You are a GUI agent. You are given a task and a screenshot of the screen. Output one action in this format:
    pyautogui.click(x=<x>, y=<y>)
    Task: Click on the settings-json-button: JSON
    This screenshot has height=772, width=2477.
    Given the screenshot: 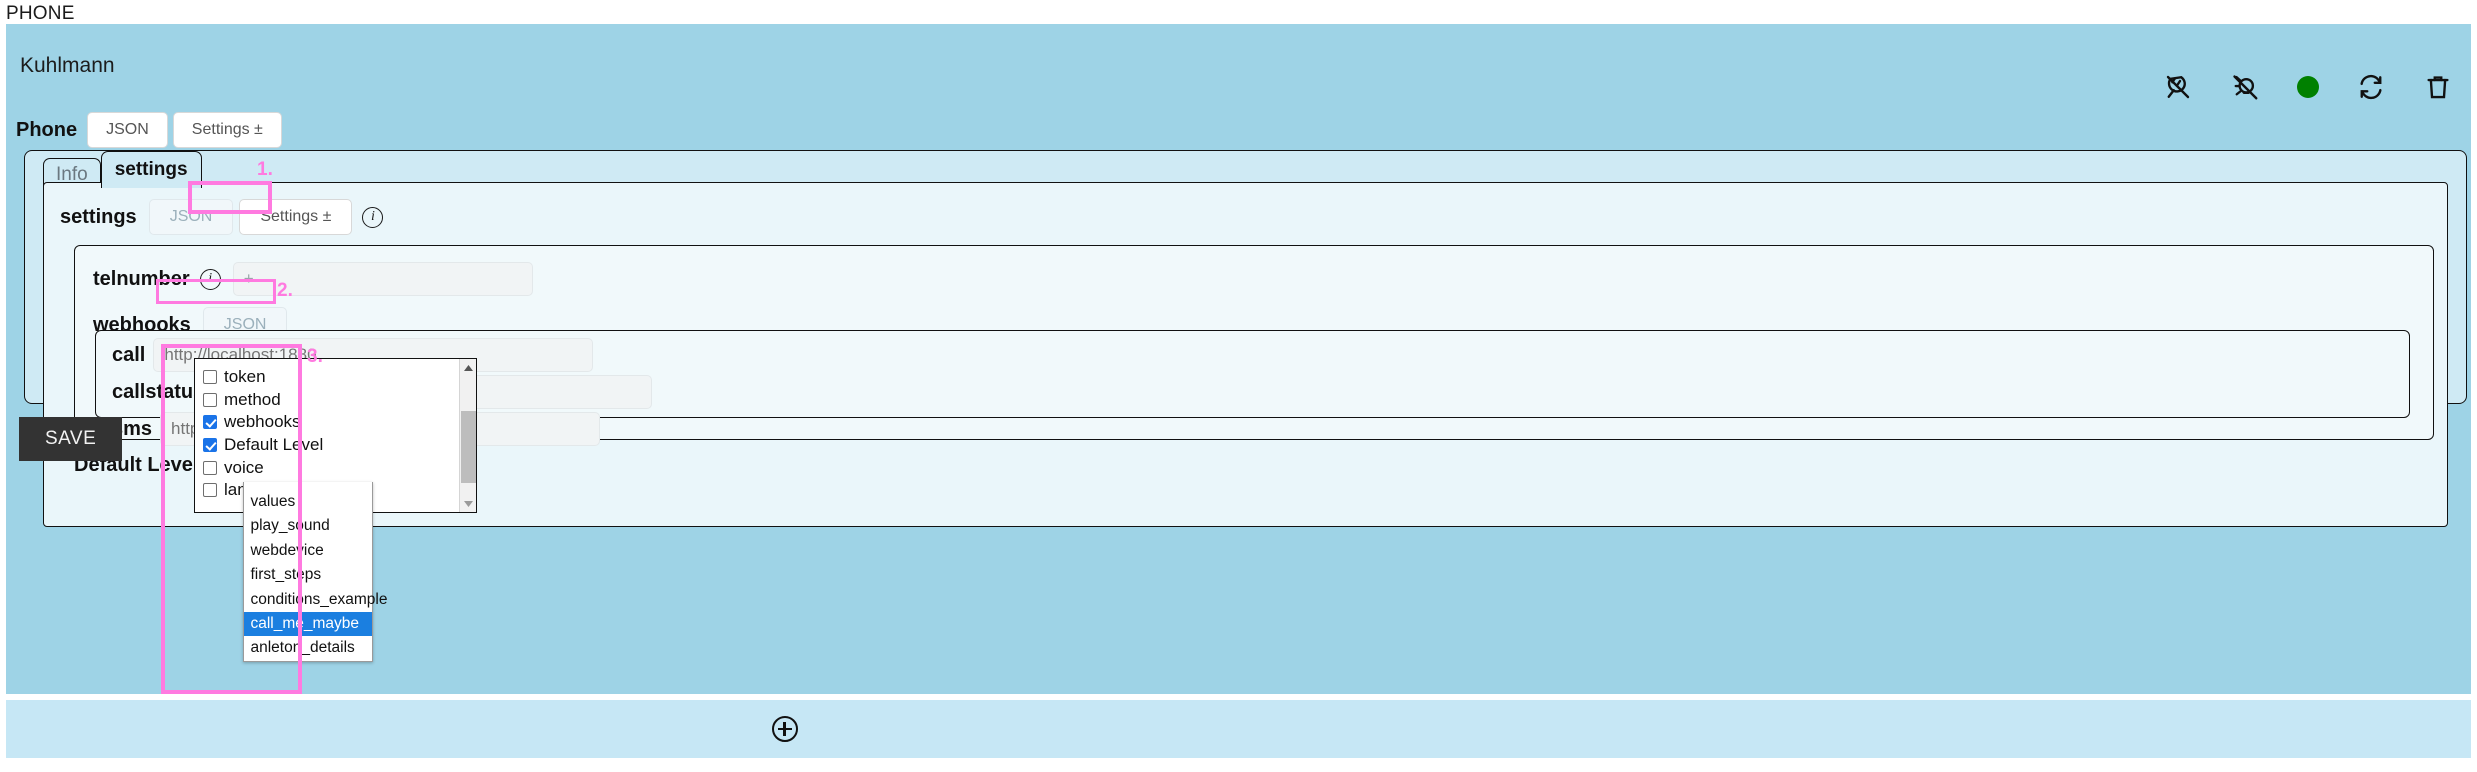 What is the action you would take?
    pyautogui.click(x=191, y=217)
    